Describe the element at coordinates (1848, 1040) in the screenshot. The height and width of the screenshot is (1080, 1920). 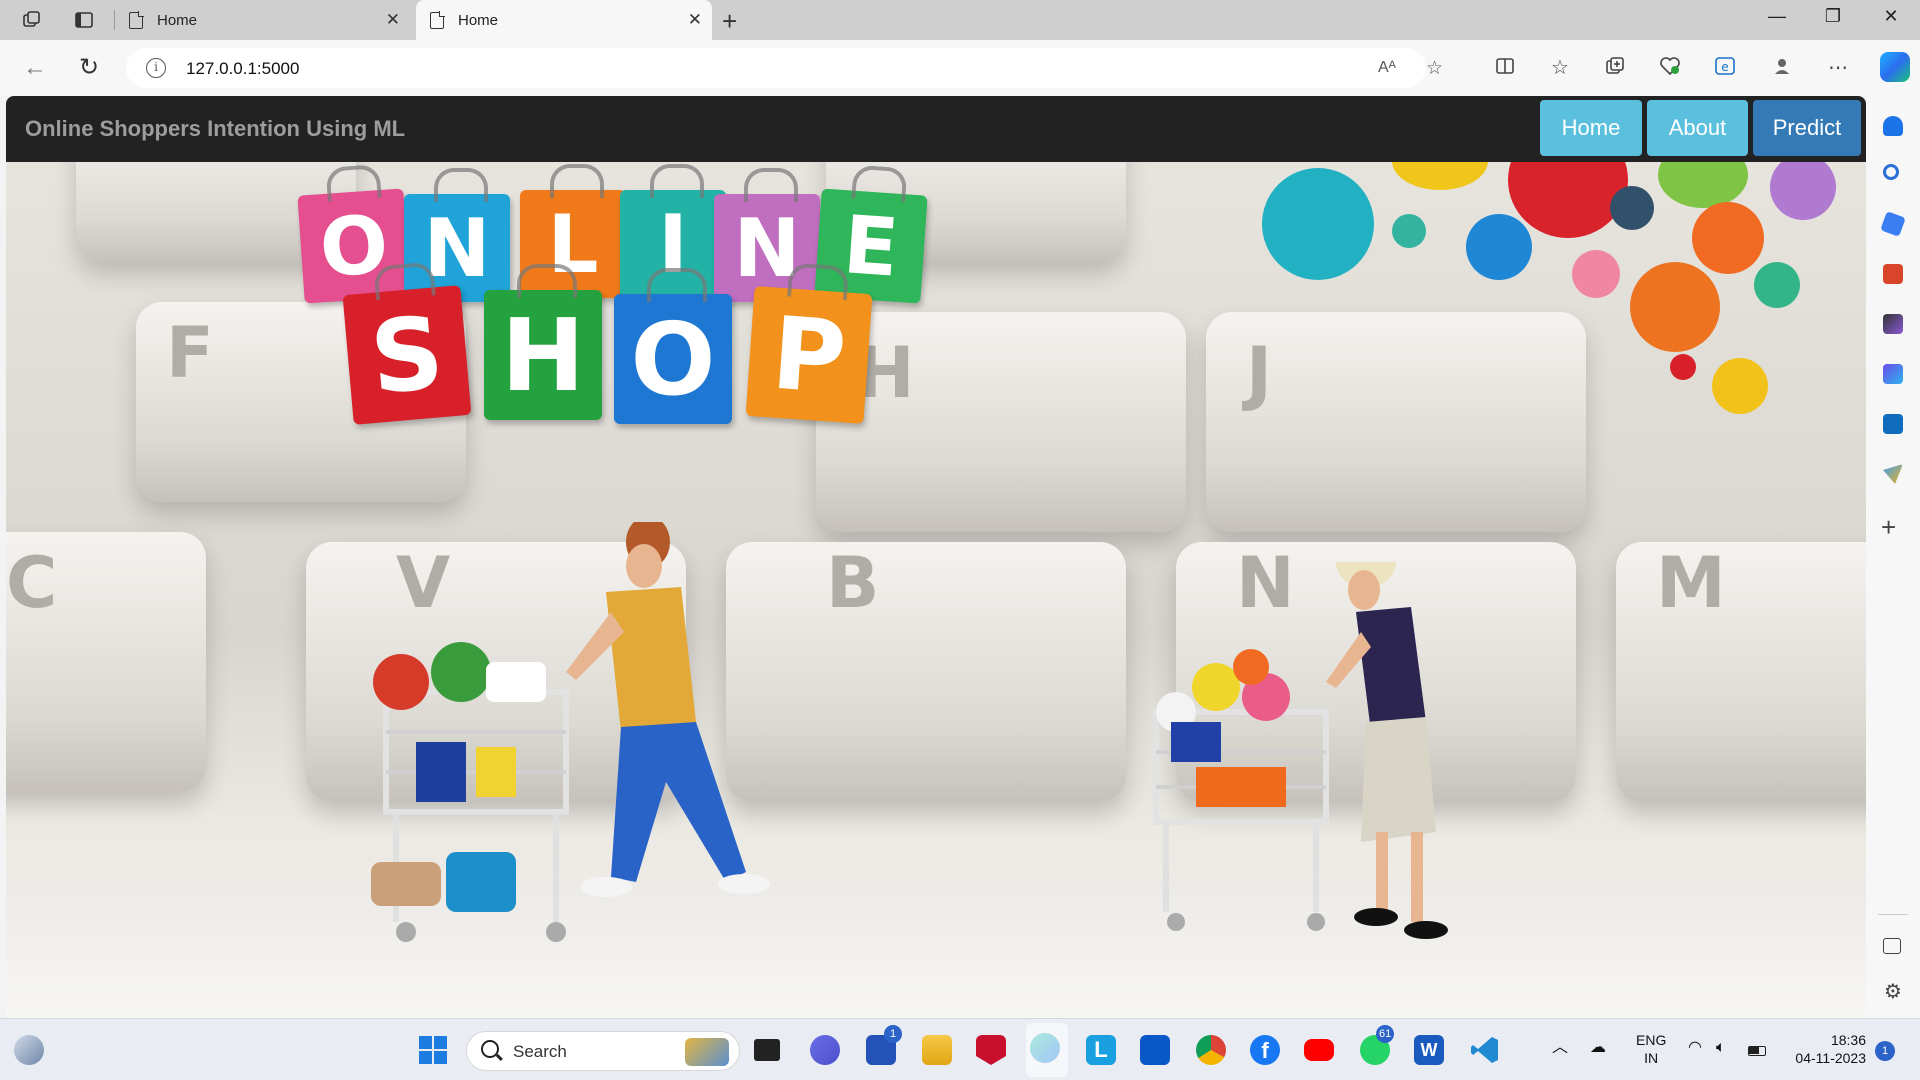
I see `clock-time: 18:36` at that location.